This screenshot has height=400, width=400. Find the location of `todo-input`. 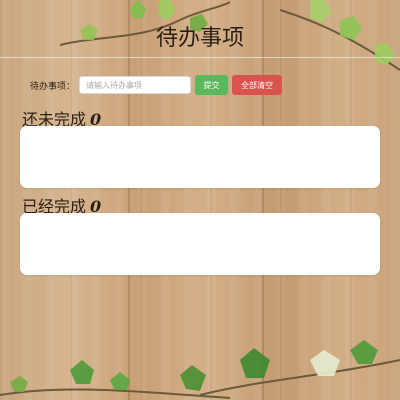

todo-input is located at coordinates (135, 85).